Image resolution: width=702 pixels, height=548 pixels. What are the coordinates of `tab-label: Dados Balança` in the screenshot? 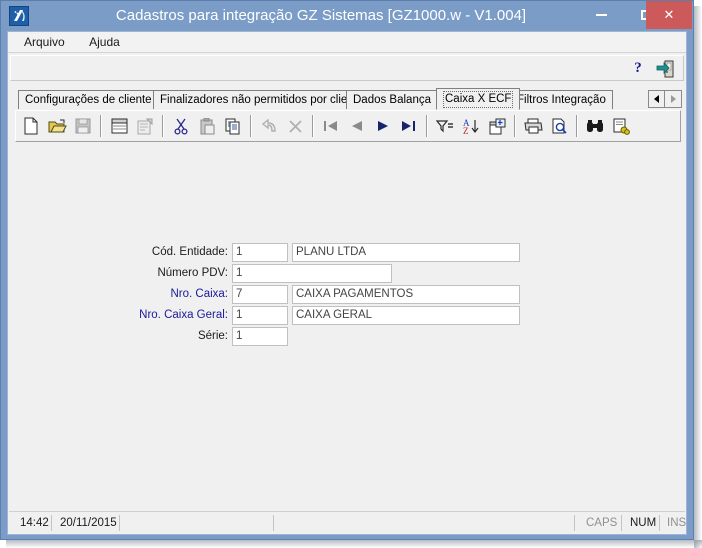 It's located at (392, 100).